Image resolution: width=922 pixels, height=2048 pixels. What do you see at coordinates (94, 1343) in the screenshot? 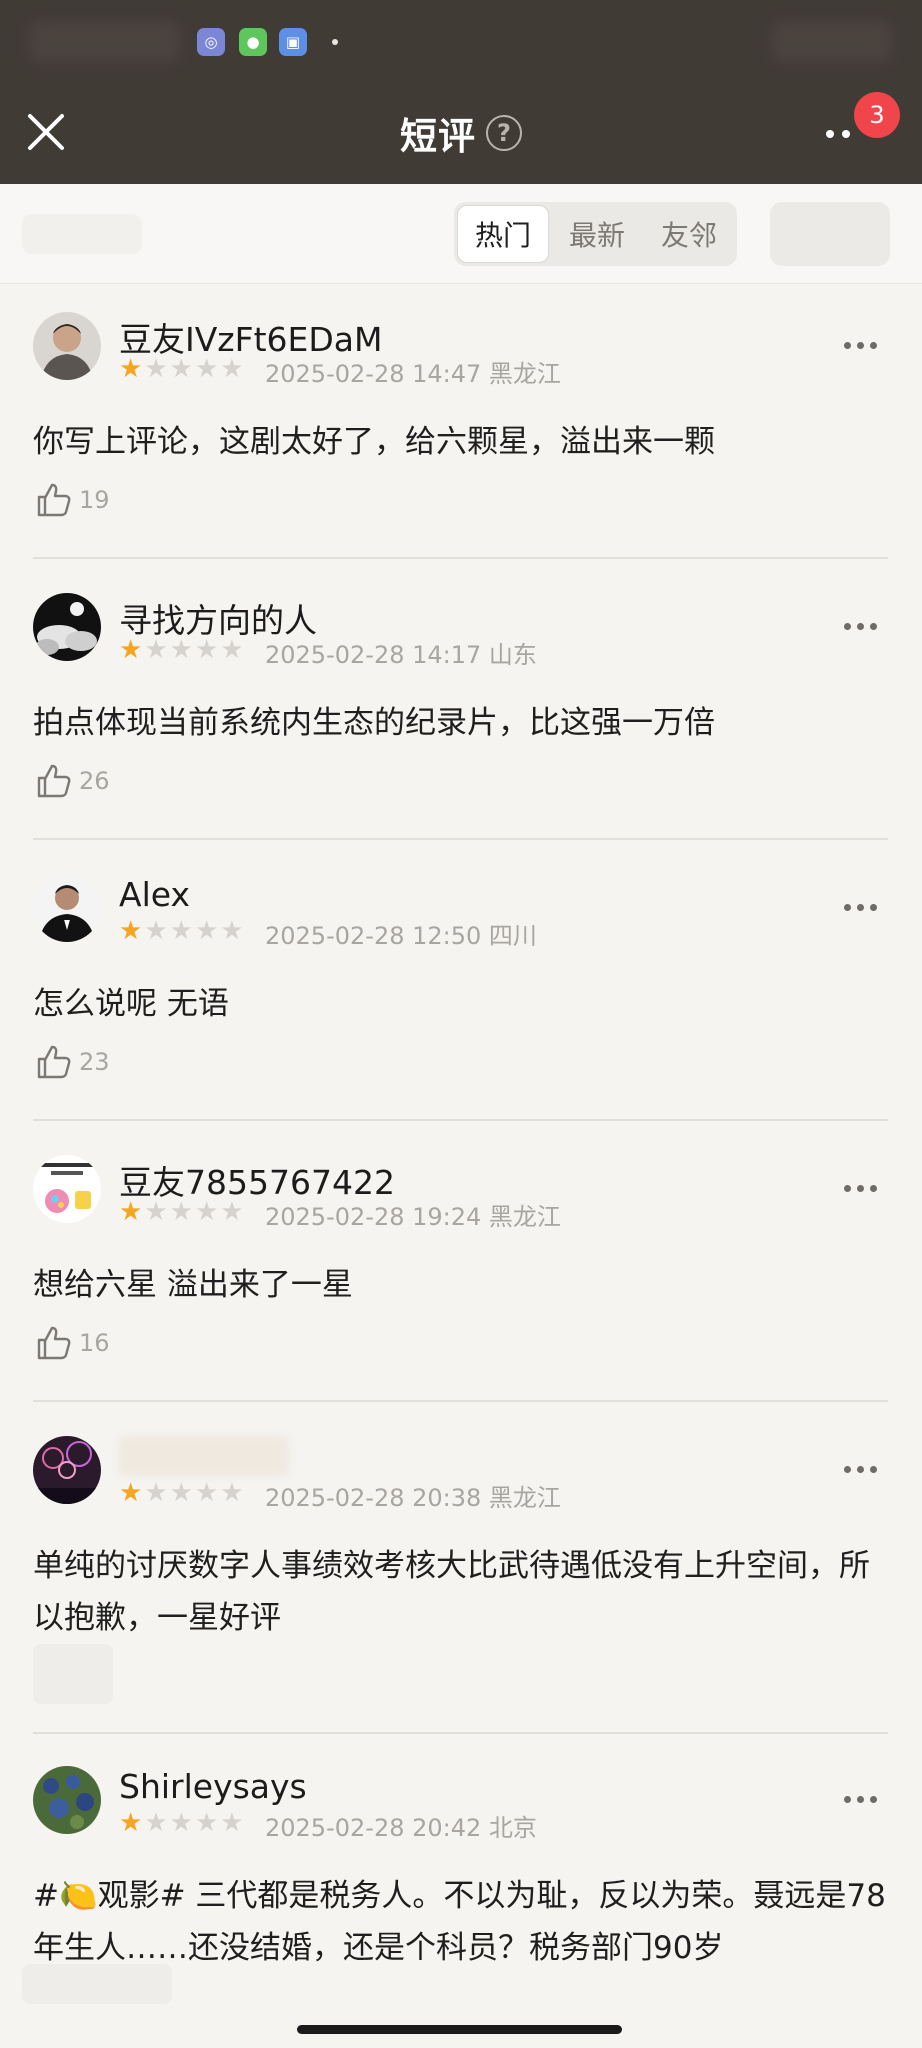
I see `like-count: 16` at bounding box center [94, 1343].